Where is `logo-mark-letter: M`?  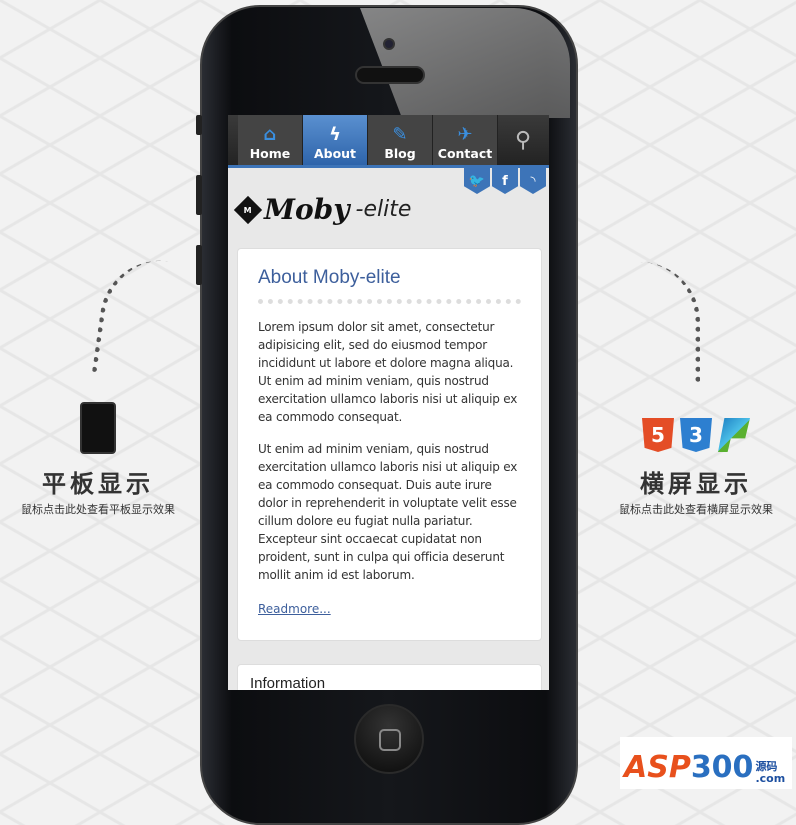 logo-mark-letter: M is located at coordinates (248, 209).